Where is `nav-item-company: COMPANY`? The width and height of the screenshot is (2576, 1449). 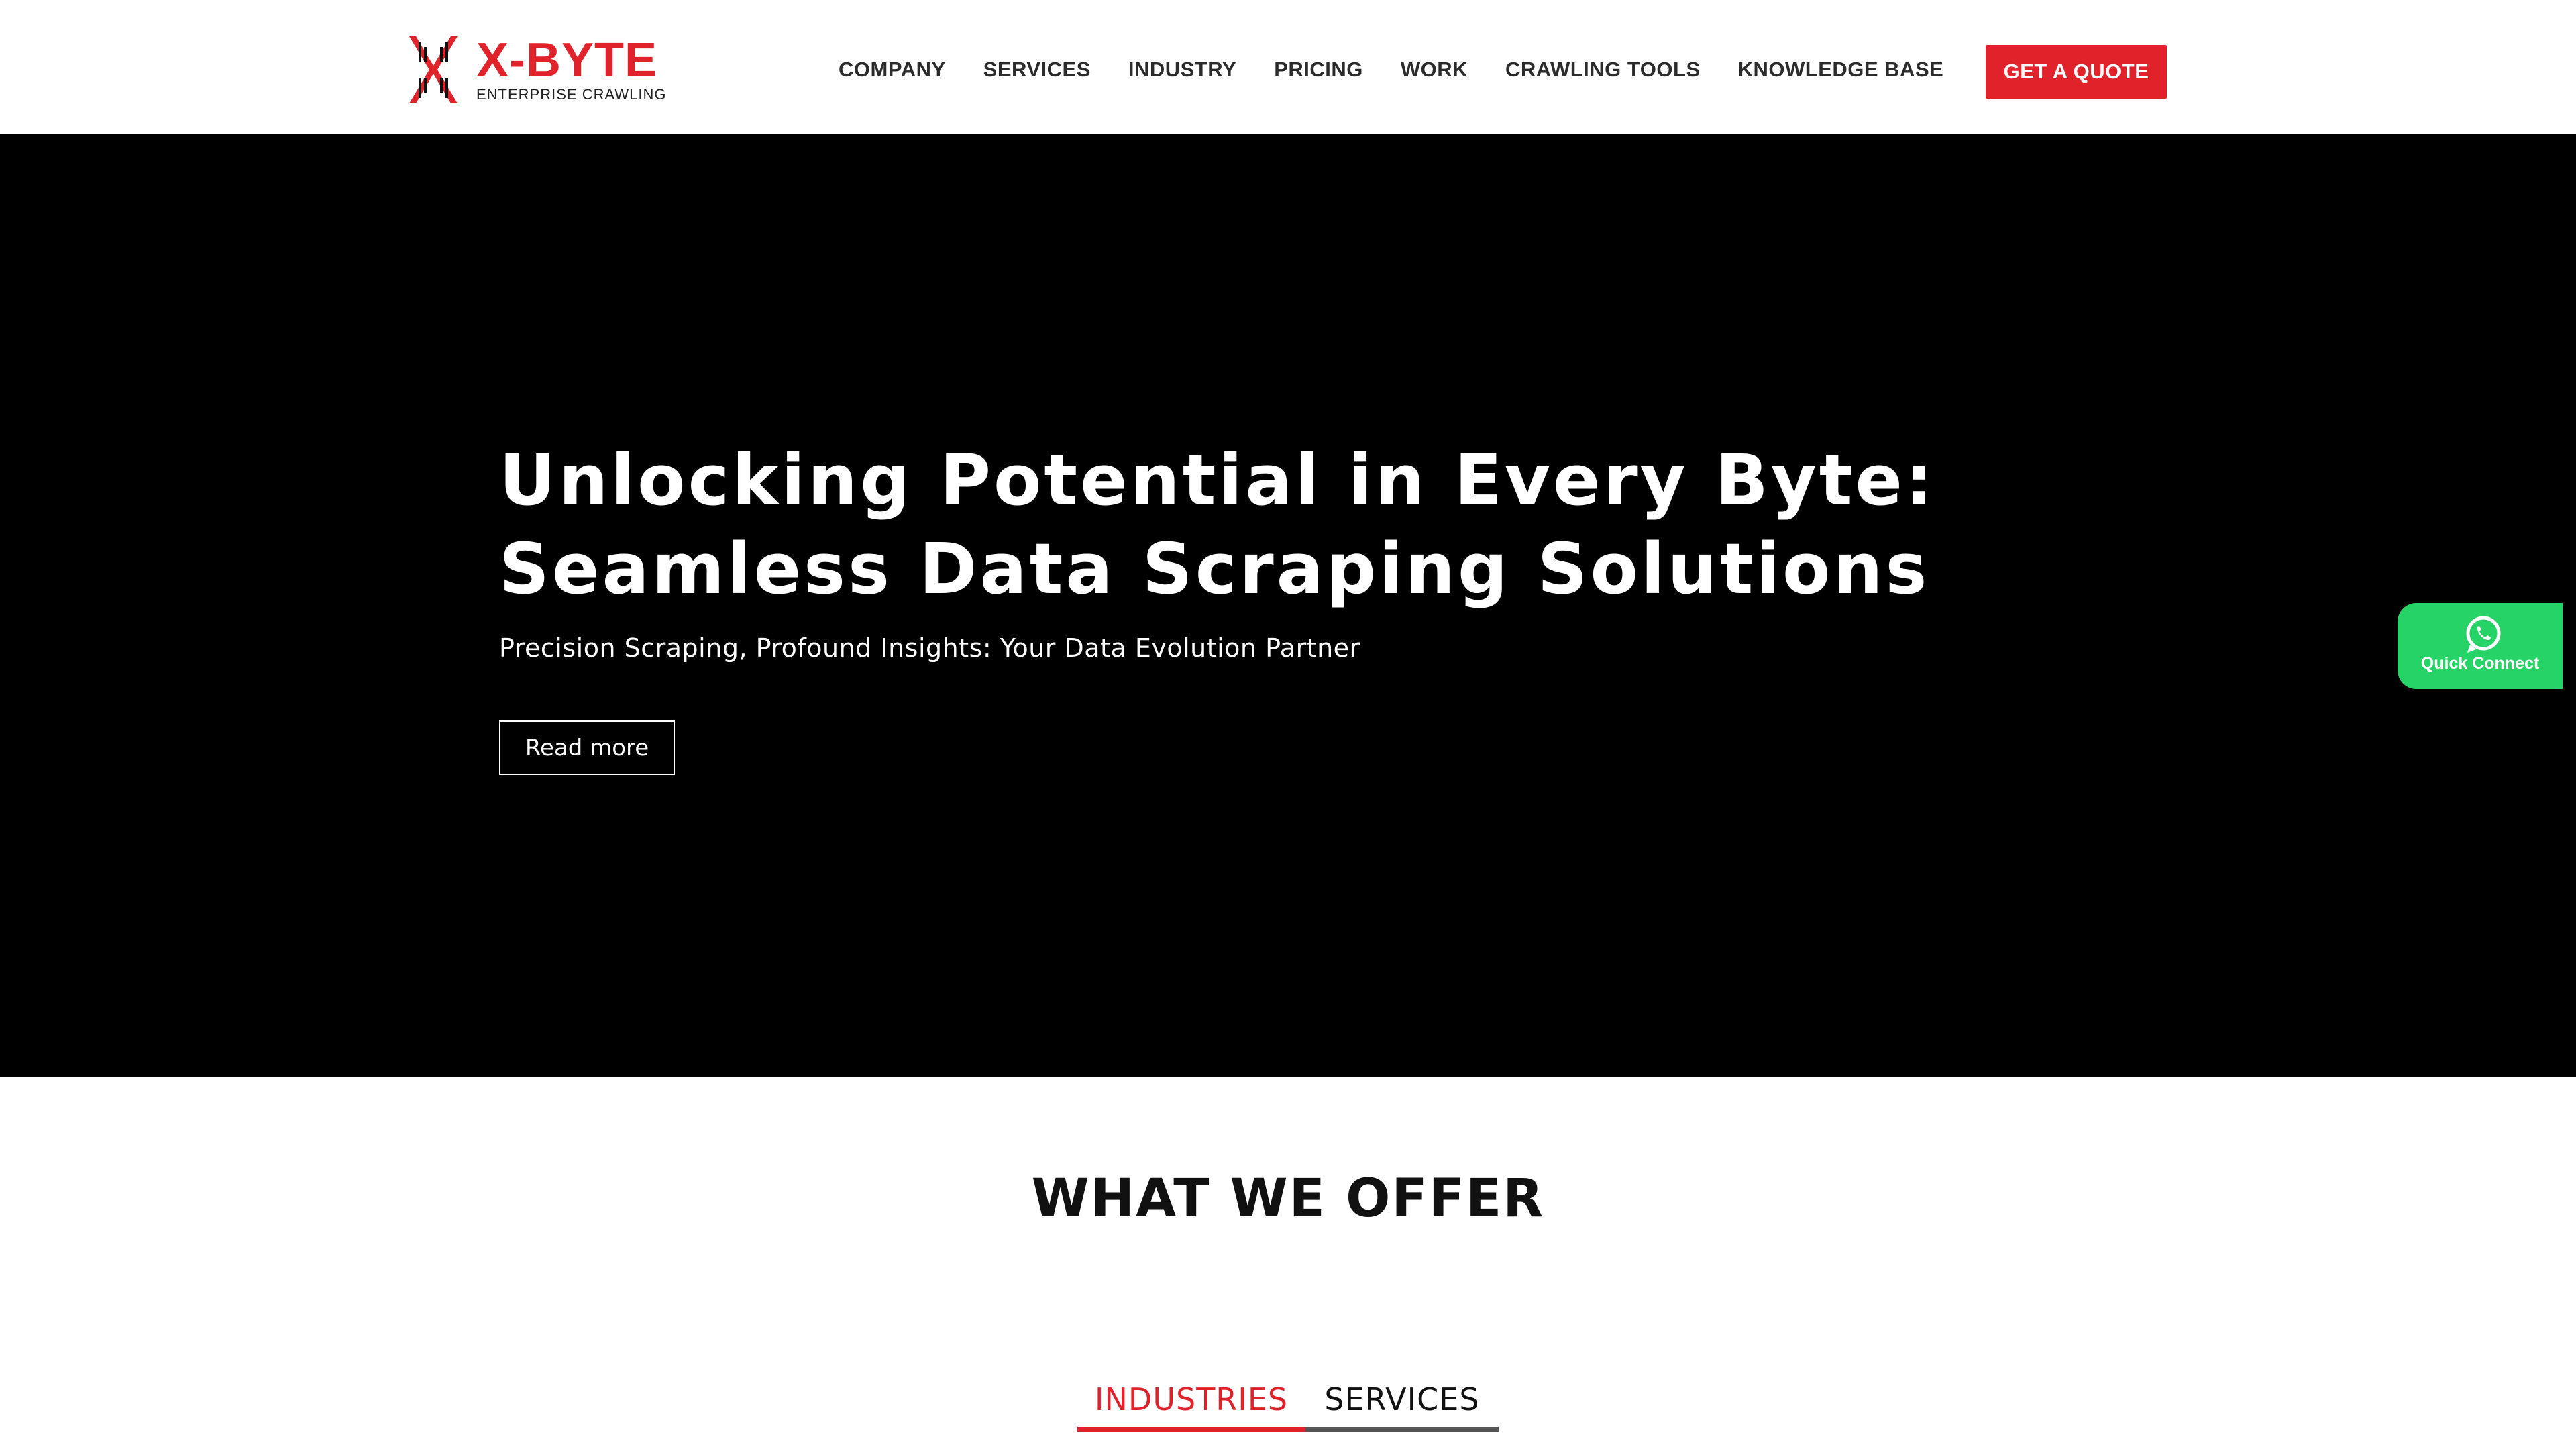 nav-item-company: COMPANY is located at coordinates (892, 70).